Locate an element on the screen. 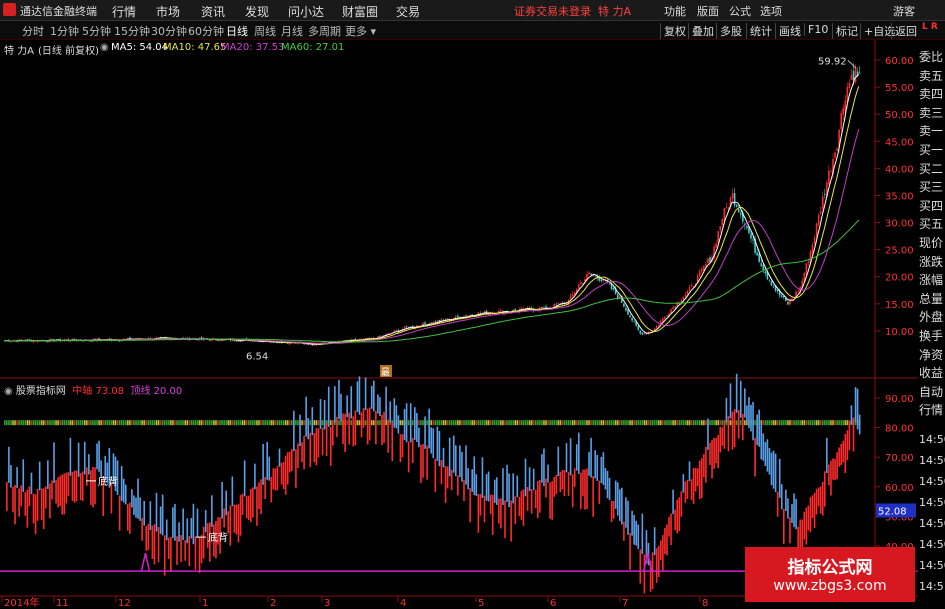 Image resolution: width=945 pixels, height=609 pixels. sidebar-item: 卖五 is located at coordinates (931, 75).